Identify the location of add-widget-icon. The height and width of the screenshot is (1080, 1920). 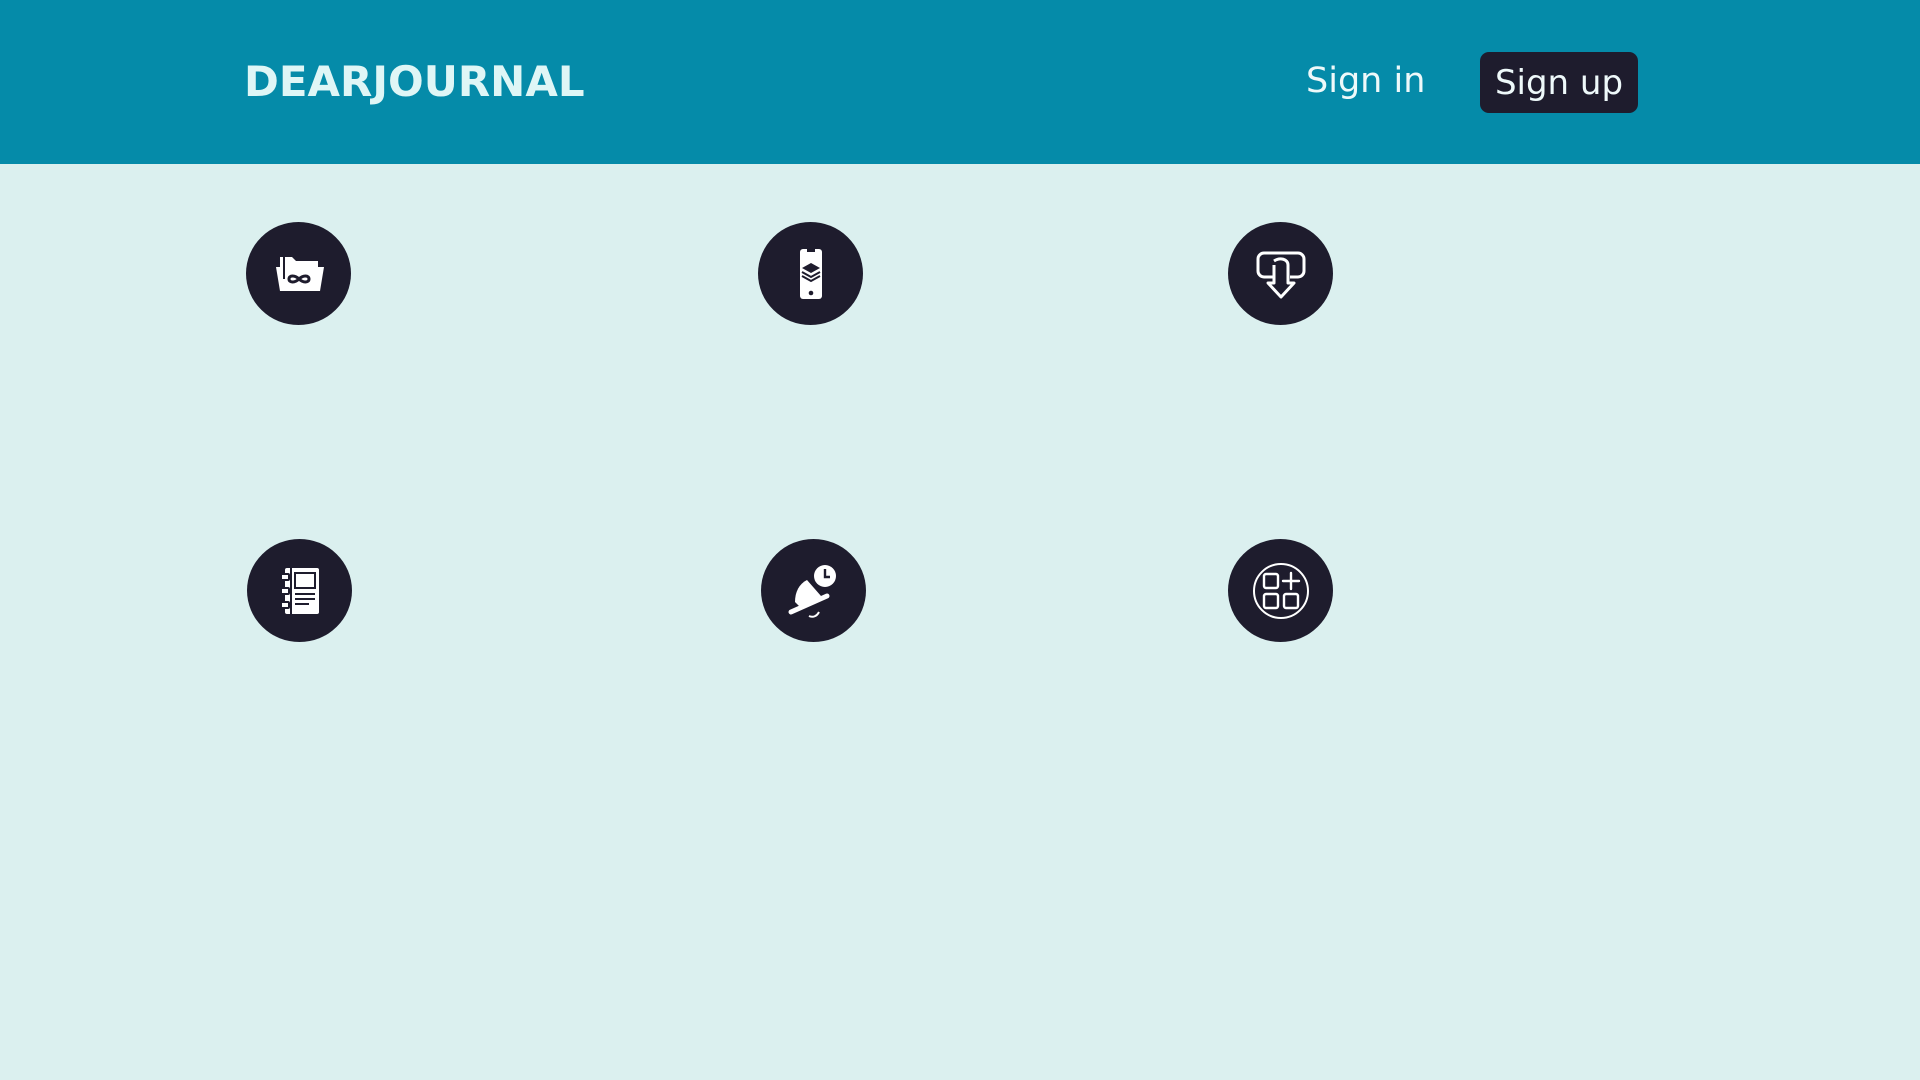
(1280, 590).